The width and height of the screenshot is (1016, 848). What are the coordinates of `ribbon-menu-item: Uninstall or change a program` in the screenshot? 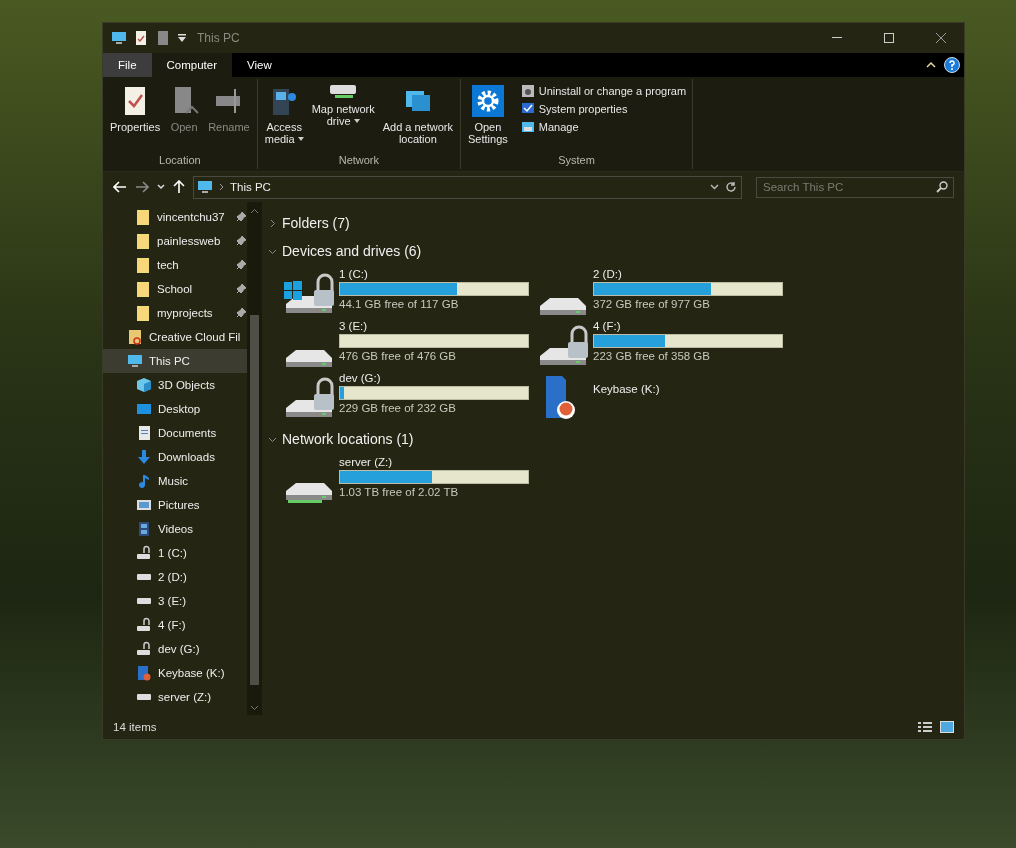 It's located at (603, 91).